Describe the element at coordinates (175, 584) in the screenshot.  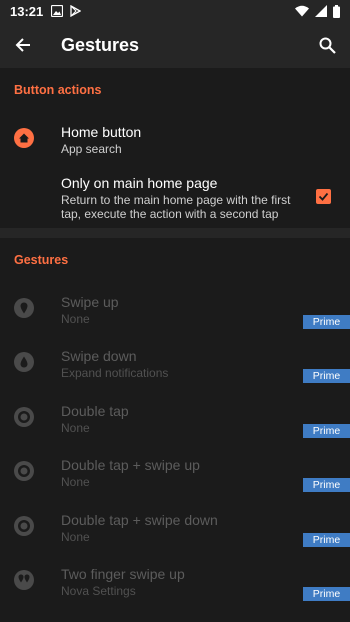
I see `gesture-two-finger-swipe-up: Two finger swipe up Nova Settings Prime` at that location.